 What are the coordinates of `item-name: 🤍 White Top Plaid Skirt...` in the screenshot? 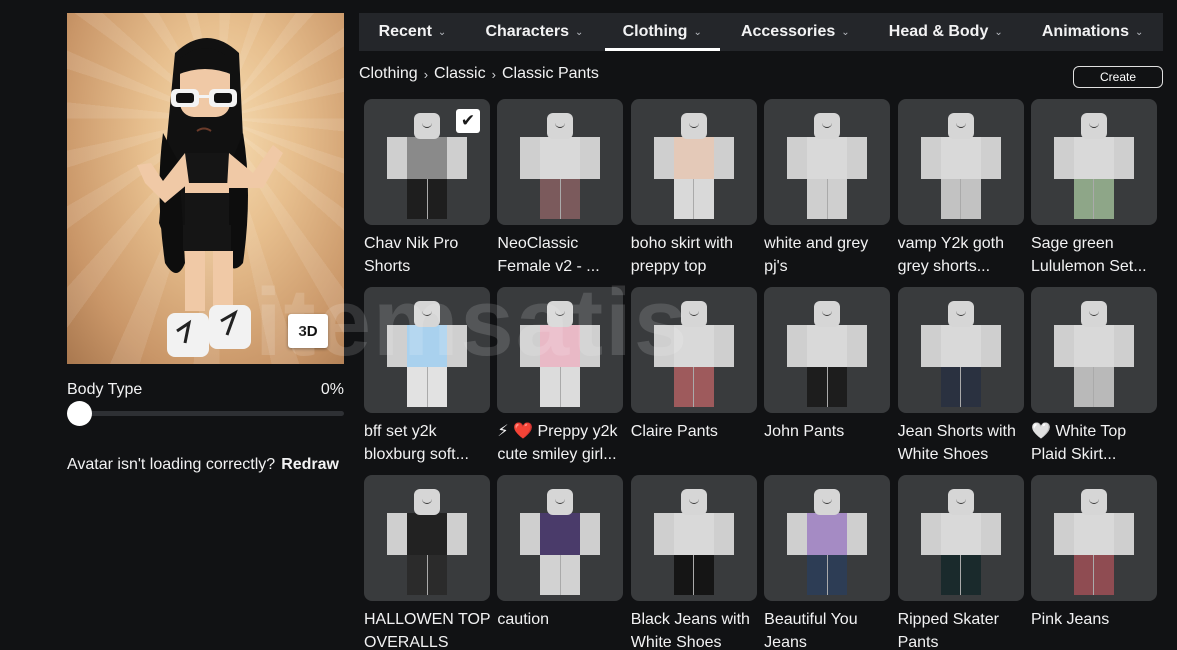 It's located at (1096, 443).